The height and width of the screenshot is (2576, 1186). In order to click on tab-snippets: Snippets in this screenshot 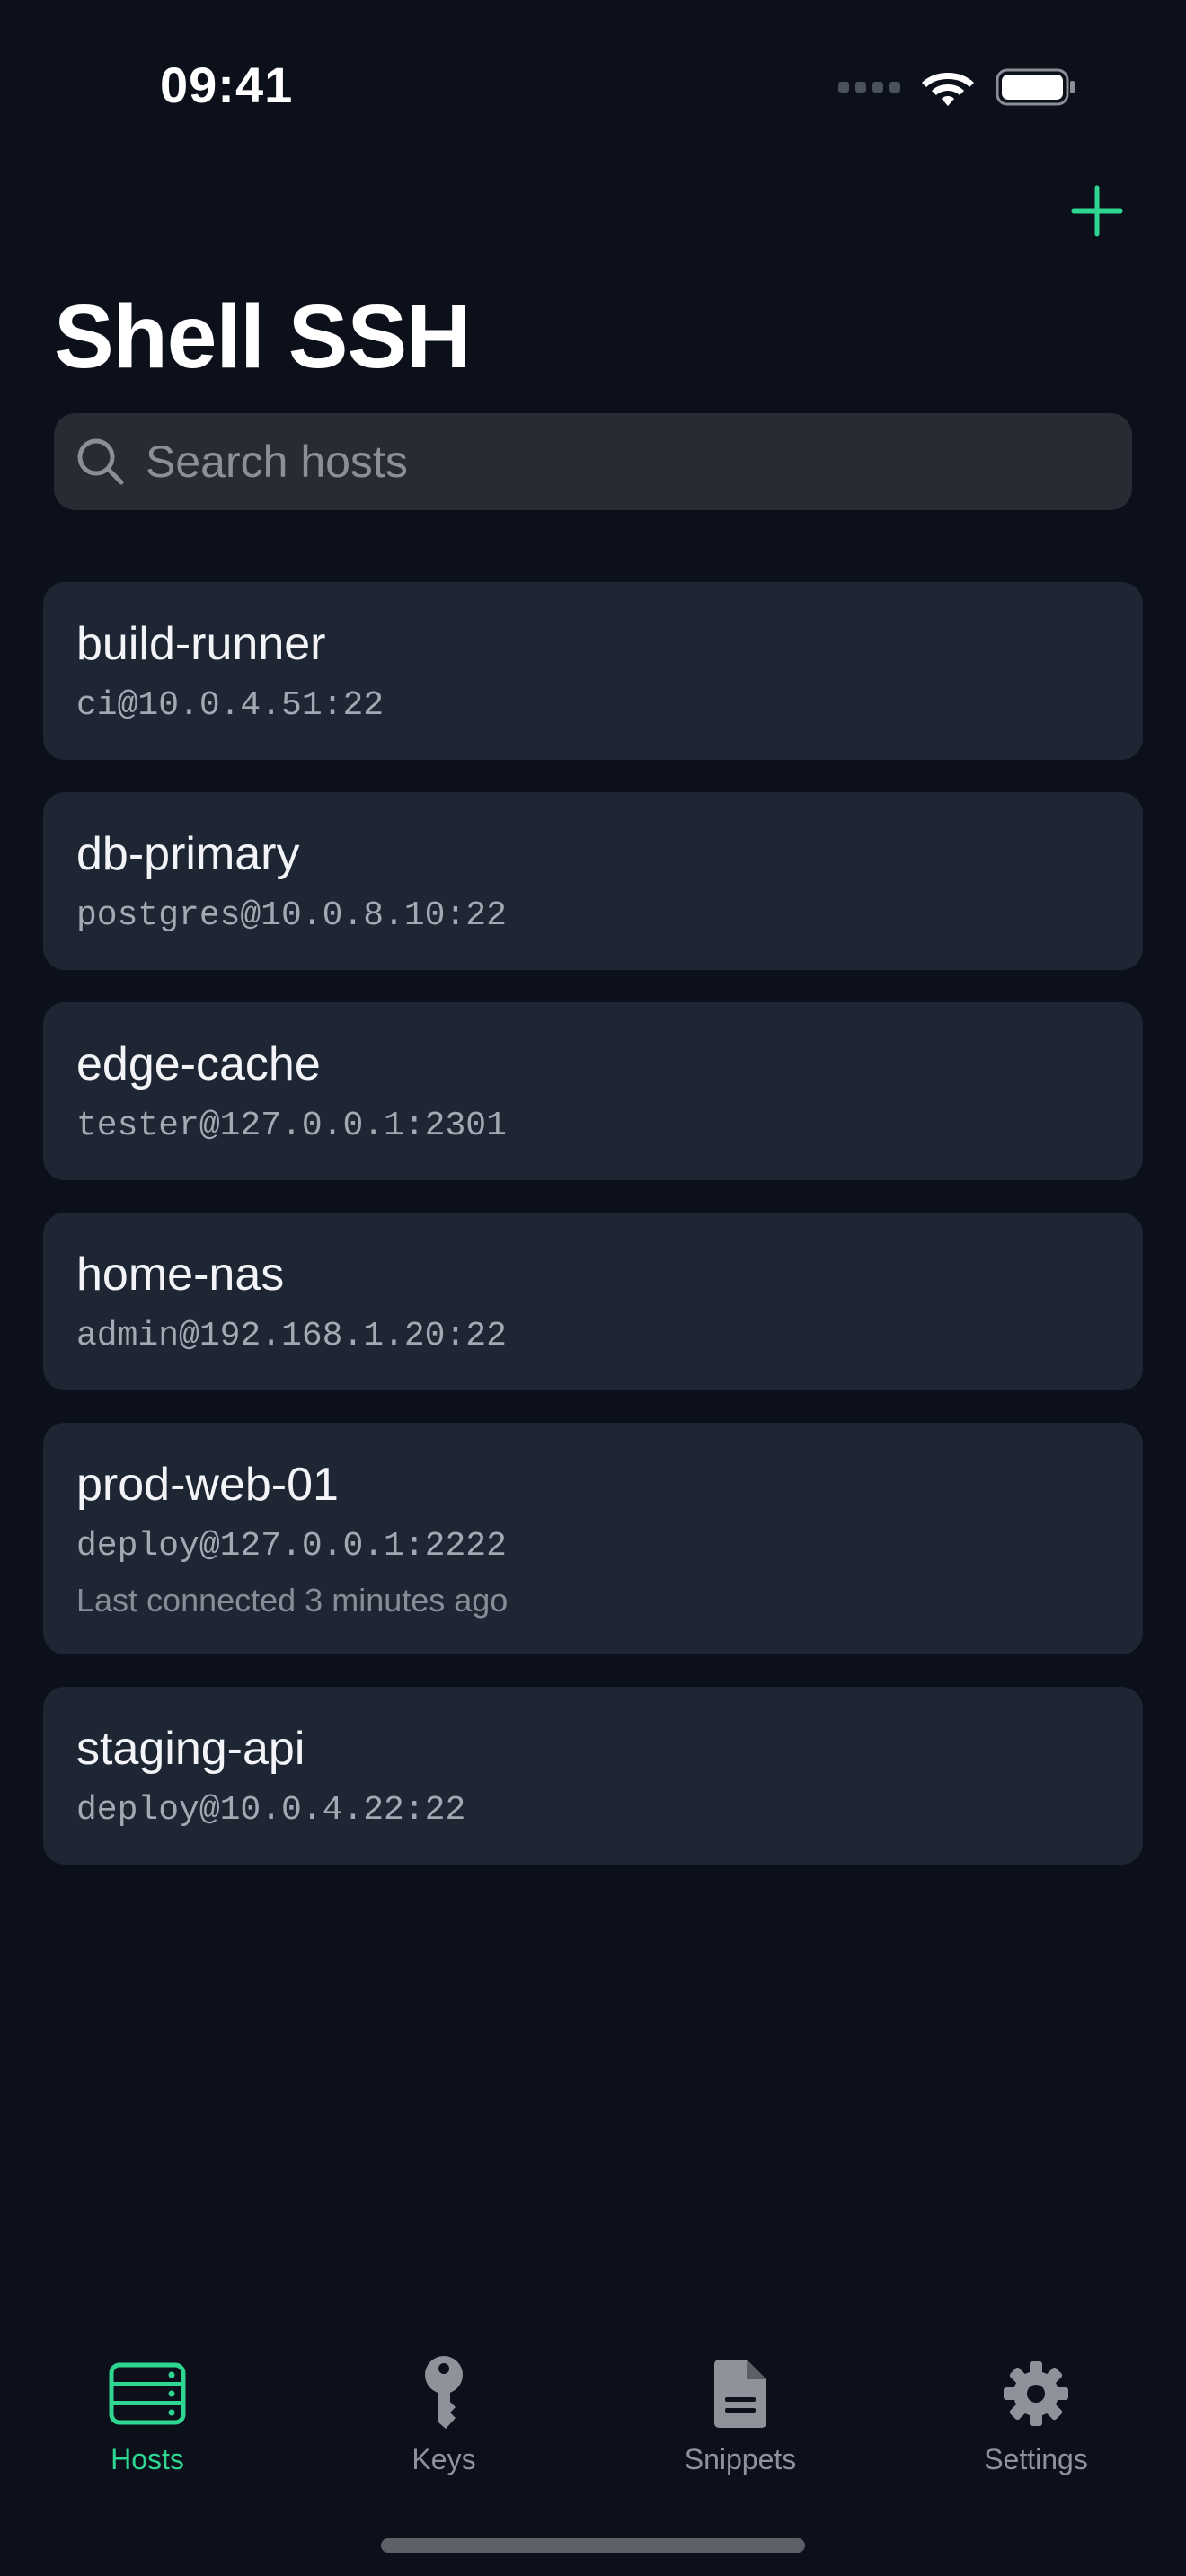, I will do `click(740, 2420)`.